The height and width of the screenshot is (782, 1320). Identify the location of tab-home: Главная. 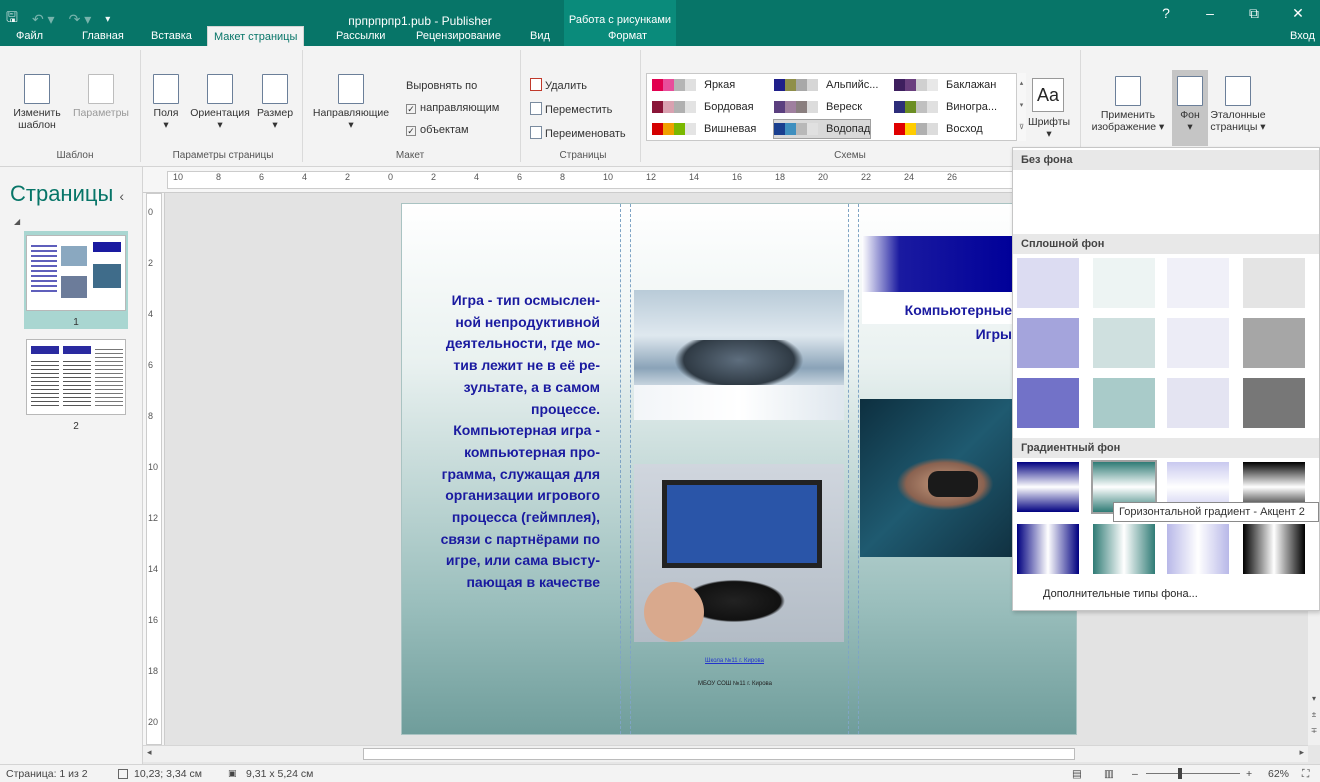
(103, 36).